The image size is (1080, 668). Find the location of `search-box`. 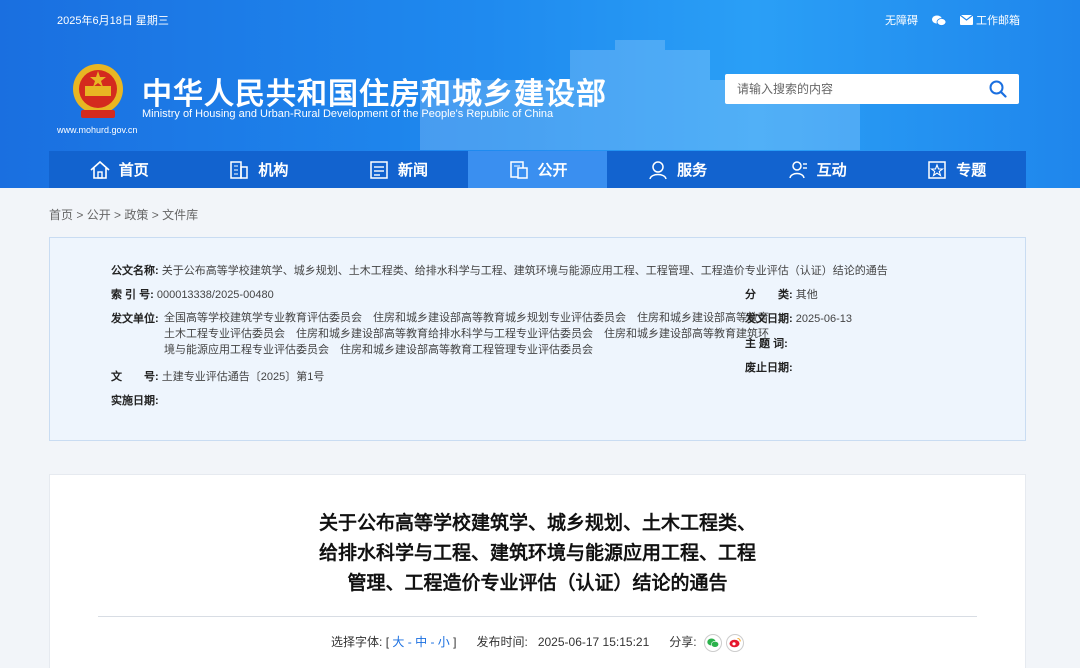

search-box is located at coordinates (872, 89).